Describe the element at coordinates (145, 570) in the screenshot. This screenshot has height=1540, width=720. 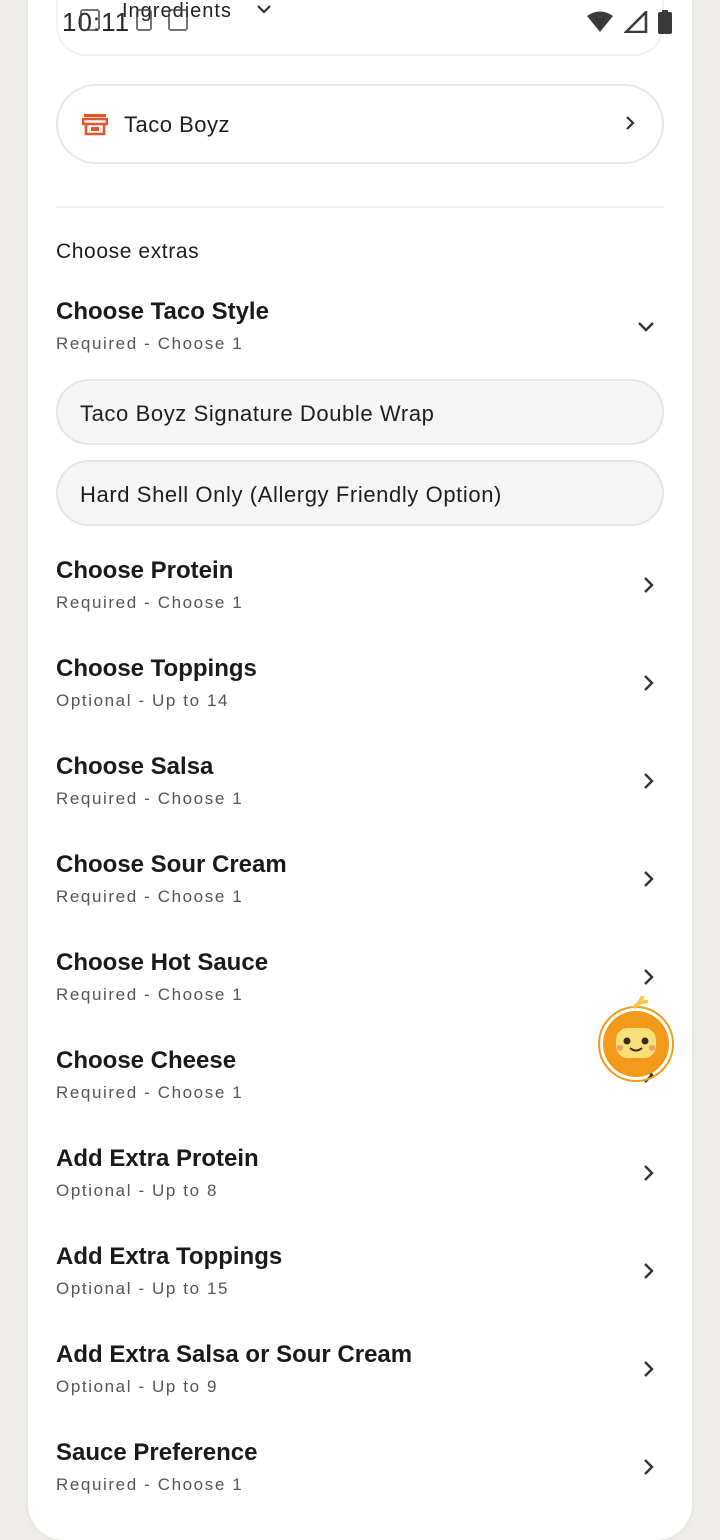
I see `group-title: Choose Protein` at that location.